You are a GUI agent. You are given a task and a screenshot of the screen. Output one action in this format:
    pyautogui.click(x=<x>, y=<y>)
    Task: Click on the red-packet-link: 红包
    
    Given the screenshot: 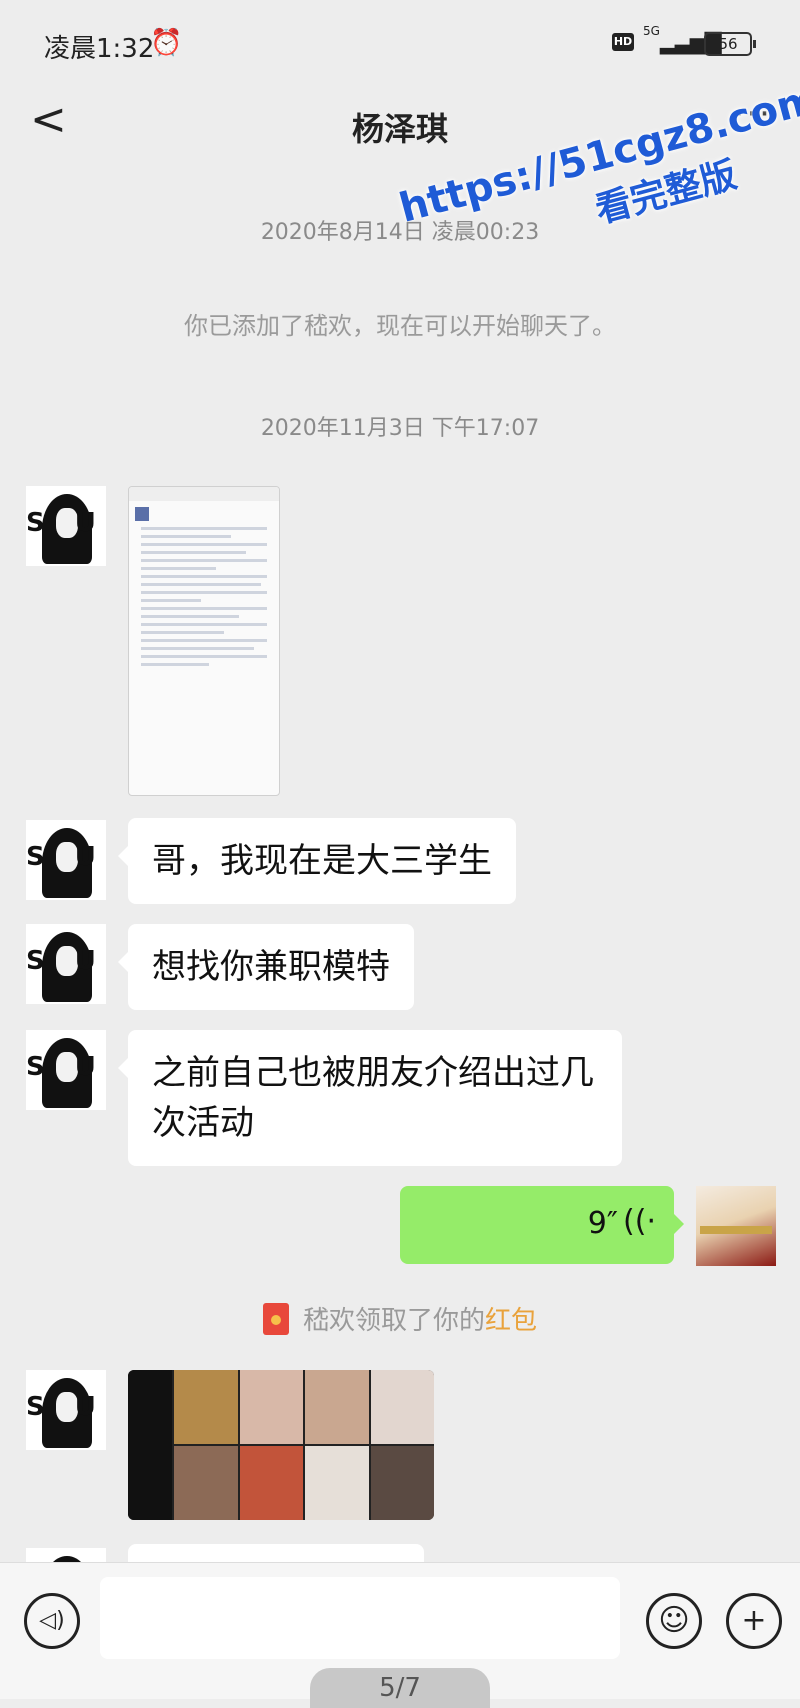 What is the action you would take?
    pyautogui.click(x=511, y=1321)
    